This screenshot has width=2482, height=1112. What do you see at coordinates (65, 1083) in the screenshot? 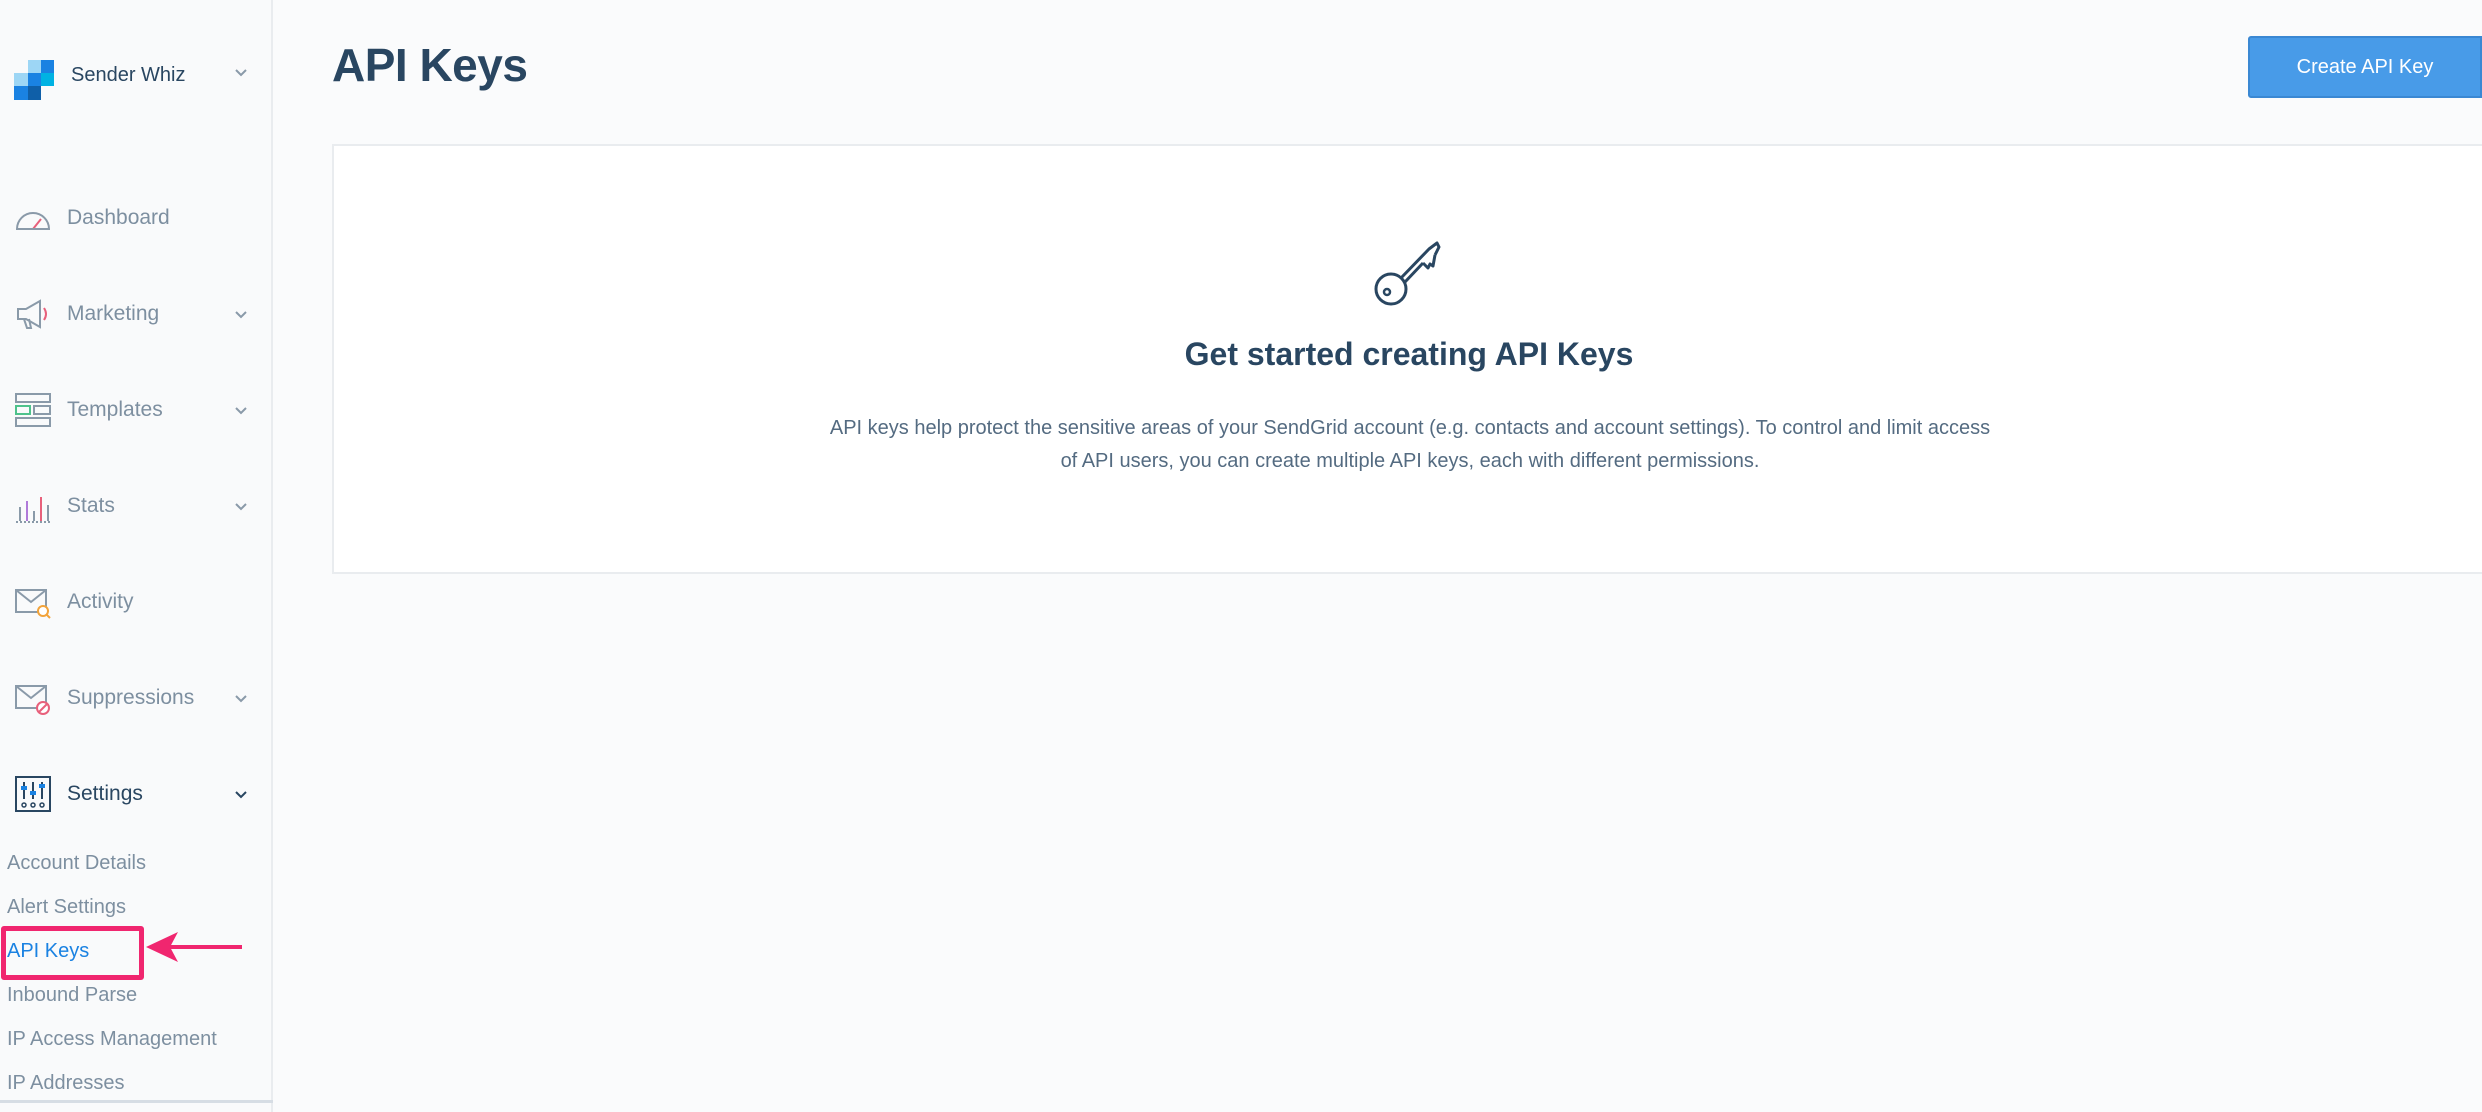
I see `settings-subitem-ip-addresses: IP Addresses` at bounding box center [65, 1083].